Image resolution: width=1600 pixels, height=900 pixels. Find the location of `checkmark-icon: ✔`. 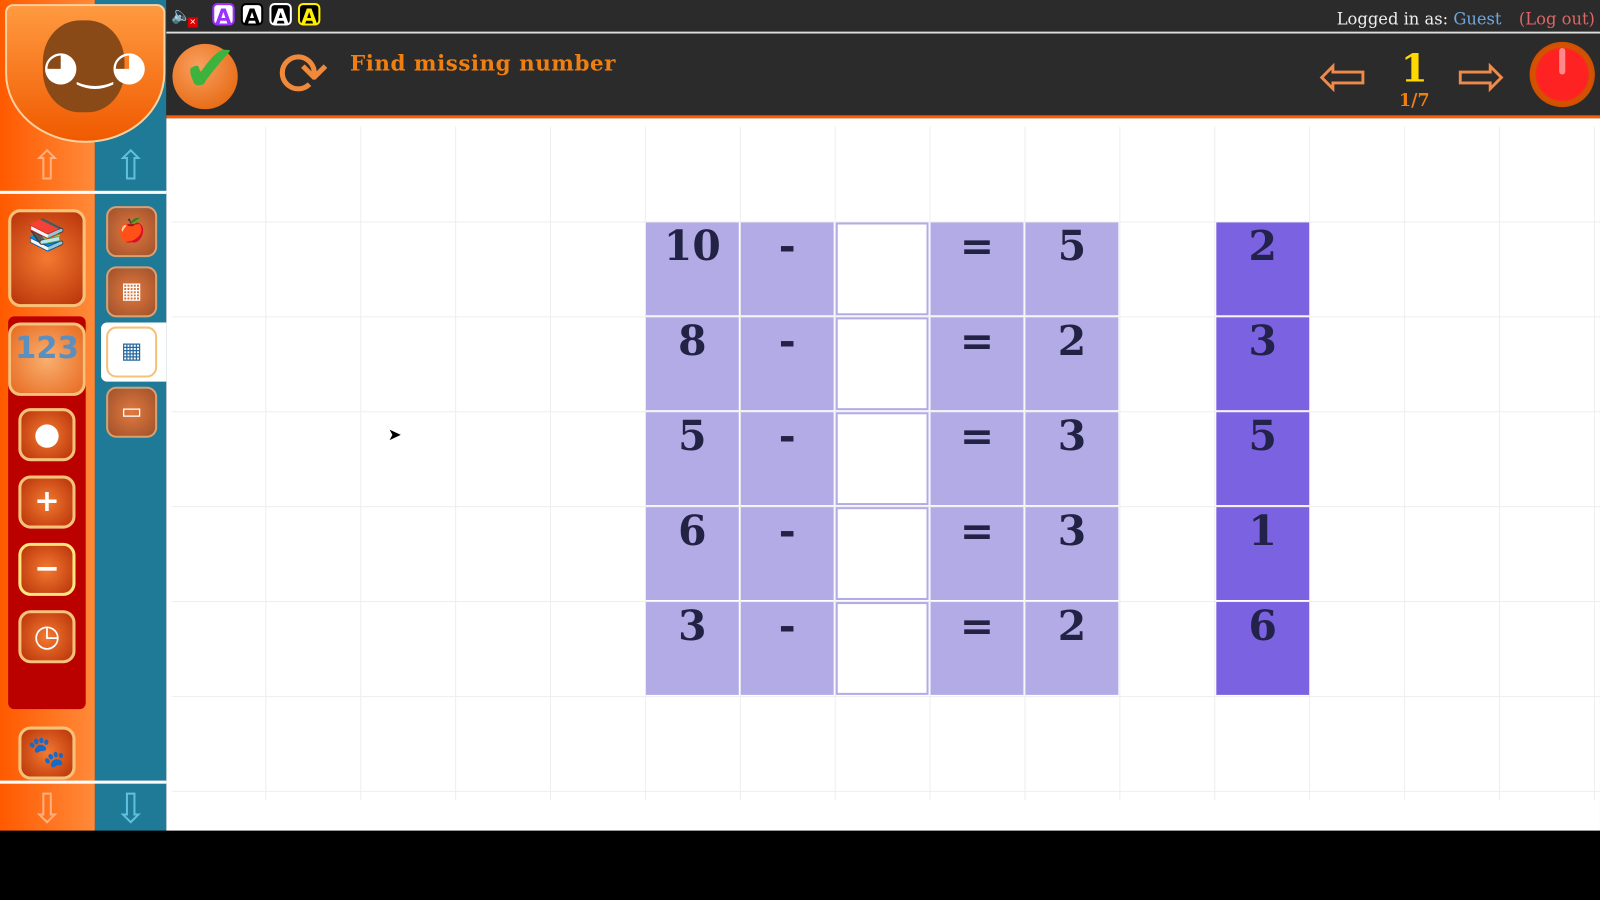

checkmark-icon: ✔ is located at coordinates (210, 69).